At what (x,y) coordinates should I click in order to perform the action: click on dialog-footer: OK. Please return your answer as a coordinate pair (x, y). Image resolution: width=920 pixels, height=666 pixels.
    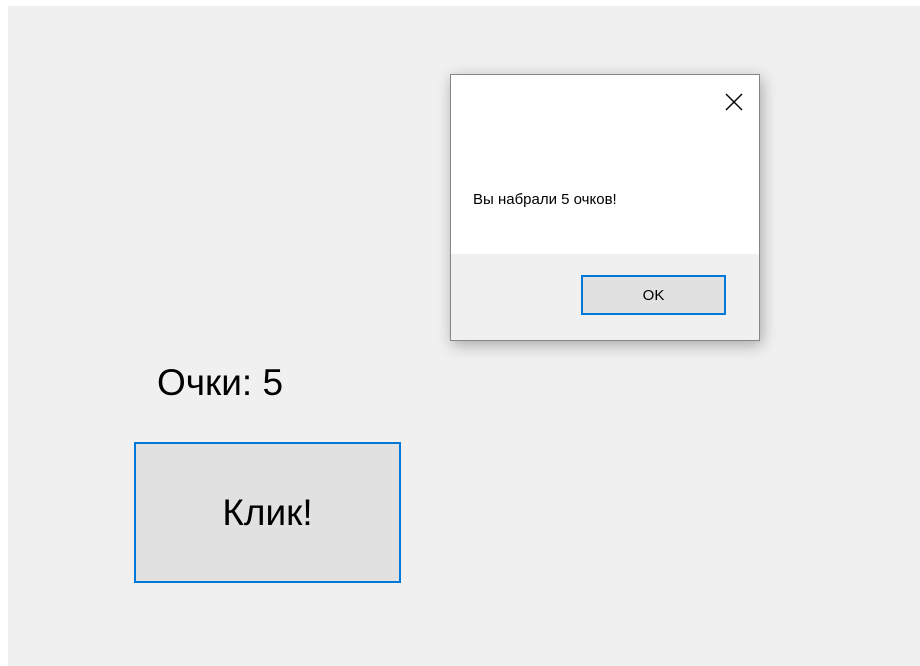
    Looking at the image, I should click on (605, 297).